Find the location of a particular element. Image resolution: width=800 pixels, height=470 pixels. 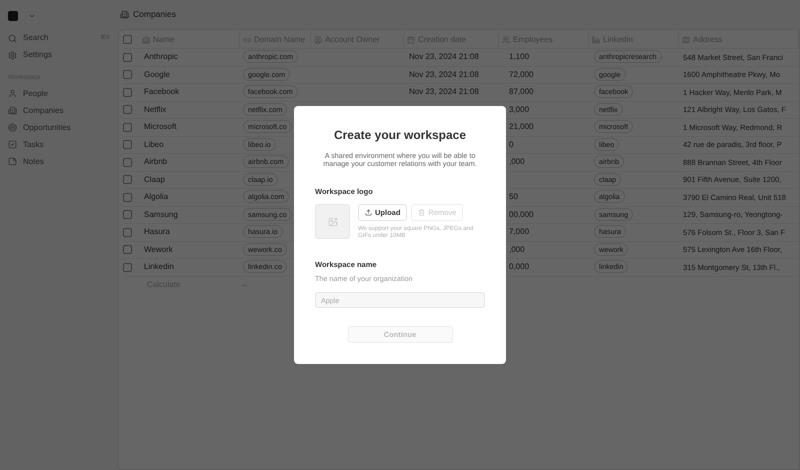

upload-icon is located at coordinates (368, 212).